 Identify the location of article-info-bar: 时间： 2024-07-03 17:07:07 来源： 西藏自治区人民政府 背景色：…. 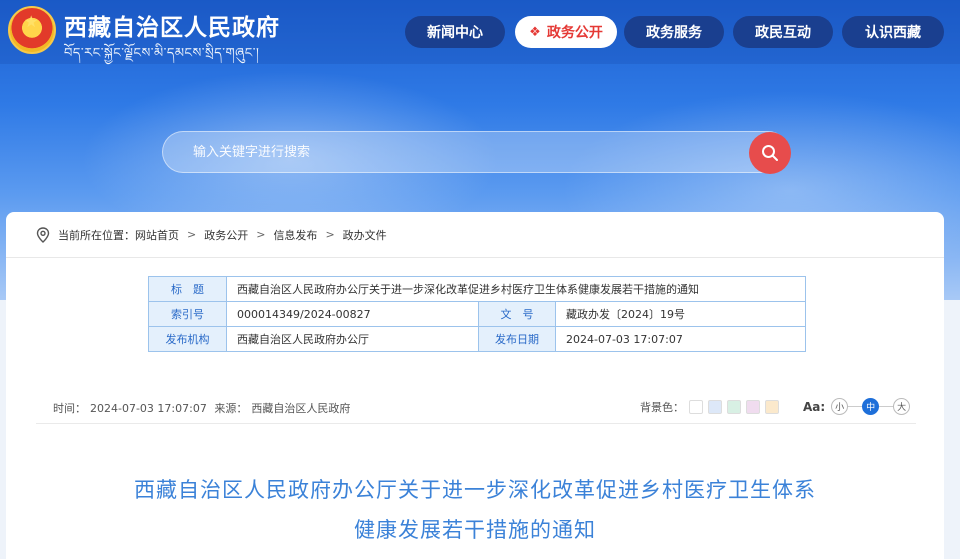
(476, 408).